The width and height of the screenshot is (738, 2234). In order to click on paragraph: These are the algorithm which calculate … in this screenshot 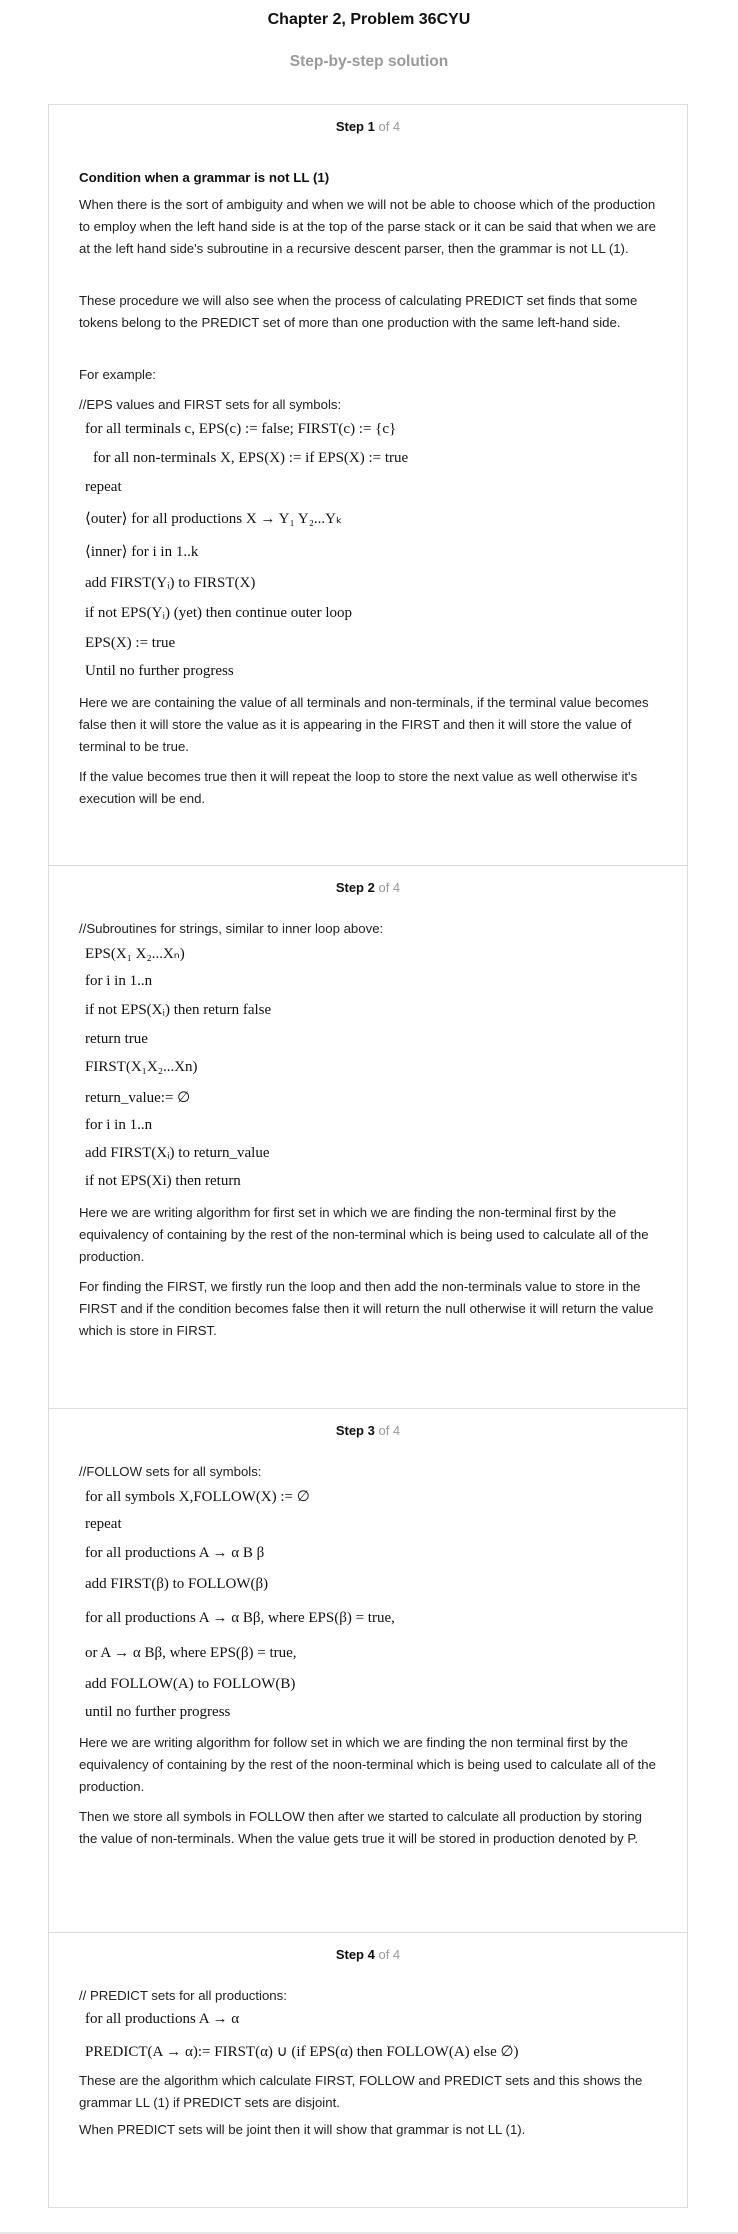, I will do `click(361, 2091)`.